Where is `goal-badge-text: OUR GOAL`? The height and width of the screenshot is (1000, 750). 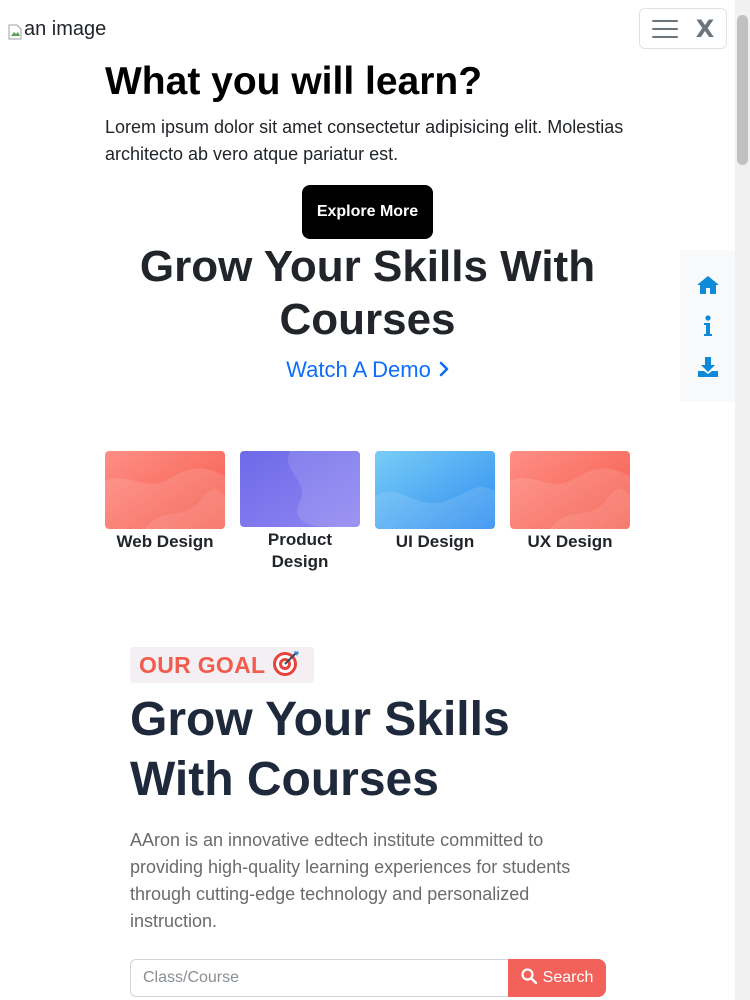
goal-badge-text: OUR GOAL is located at coordinates (202, 664).